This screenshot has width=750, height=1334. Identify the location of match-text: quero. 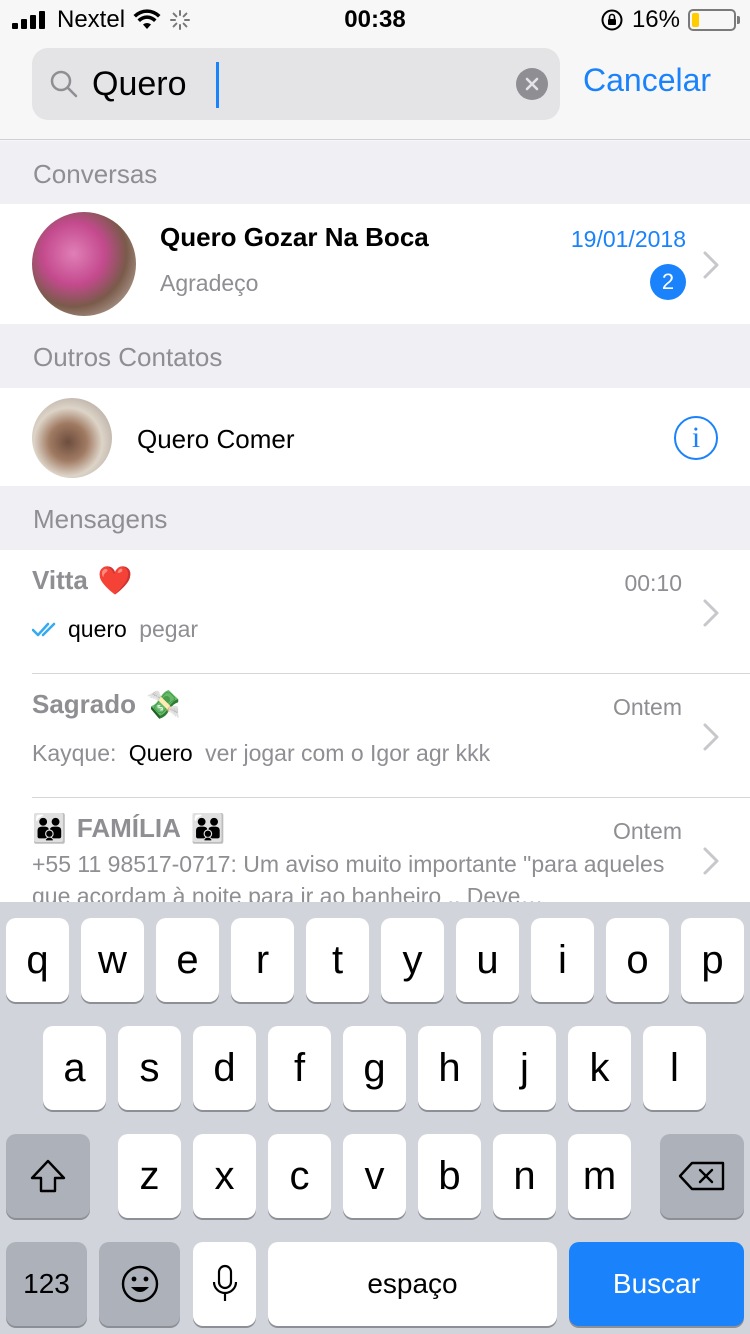
(97, 629).